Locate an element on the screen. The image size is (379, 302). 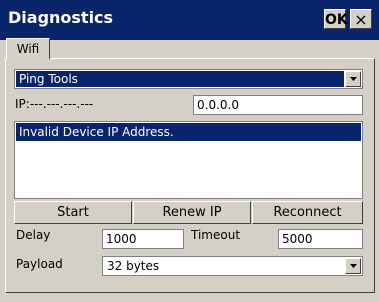
tab-wifi: Wifi is located at coordinates (28, 48).